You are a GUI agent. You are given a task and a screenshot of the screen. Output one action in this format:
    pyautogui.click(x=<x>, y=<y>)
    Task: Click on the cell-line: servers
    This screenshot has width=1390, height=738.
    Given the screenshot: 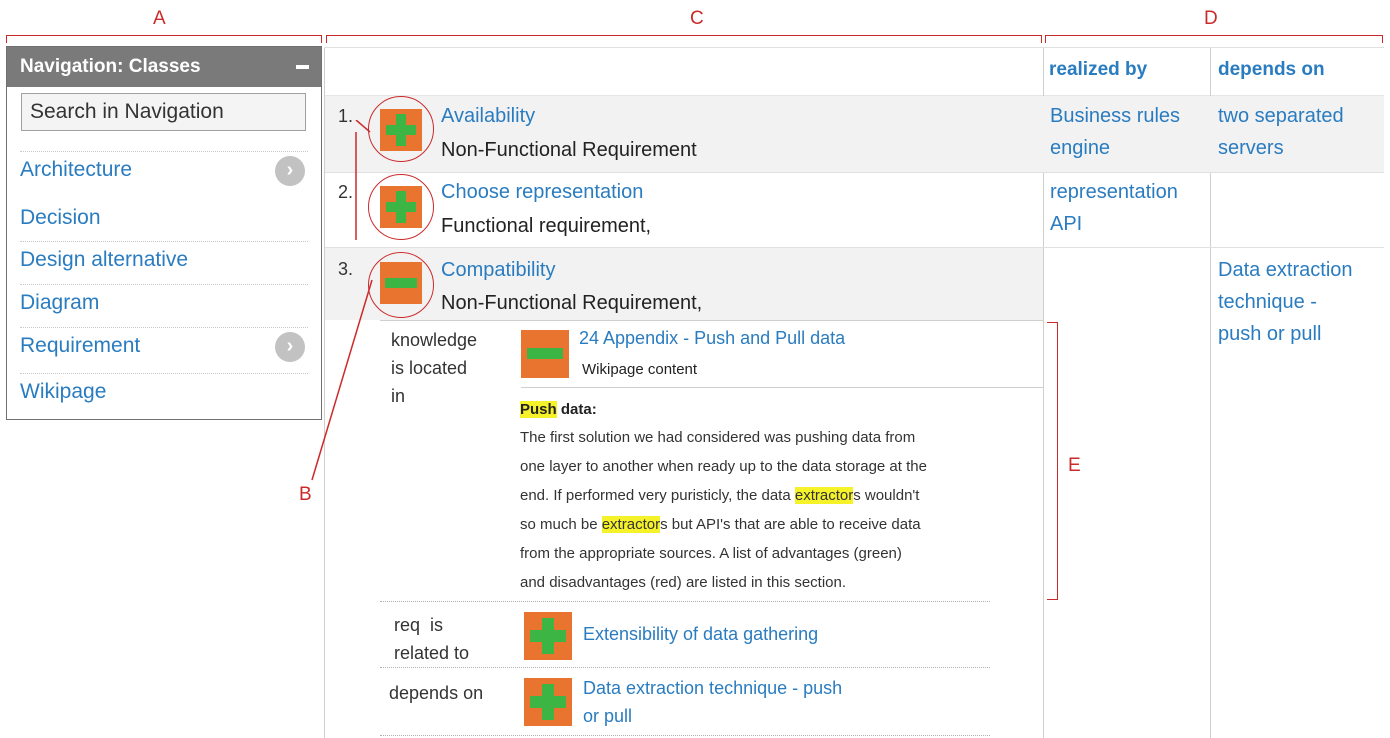 What is the action you would take?
    pyautogui.click(x=1251, y=148)
    